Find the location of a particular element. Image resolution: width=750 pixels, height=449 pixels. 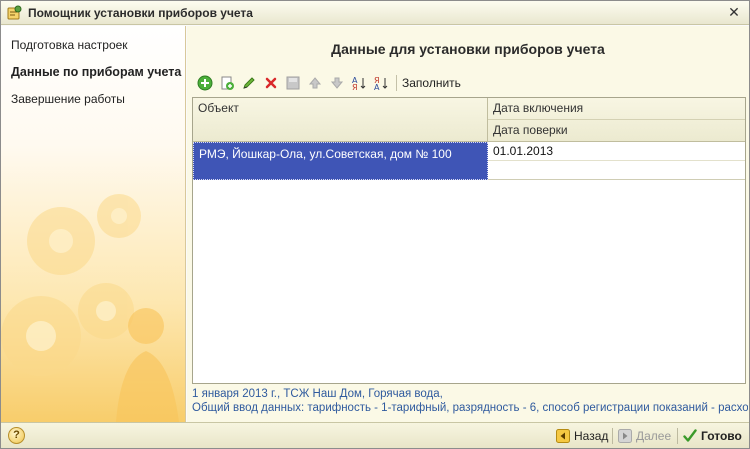

fill-button: Заполнить is located at coordinates (431, 83).